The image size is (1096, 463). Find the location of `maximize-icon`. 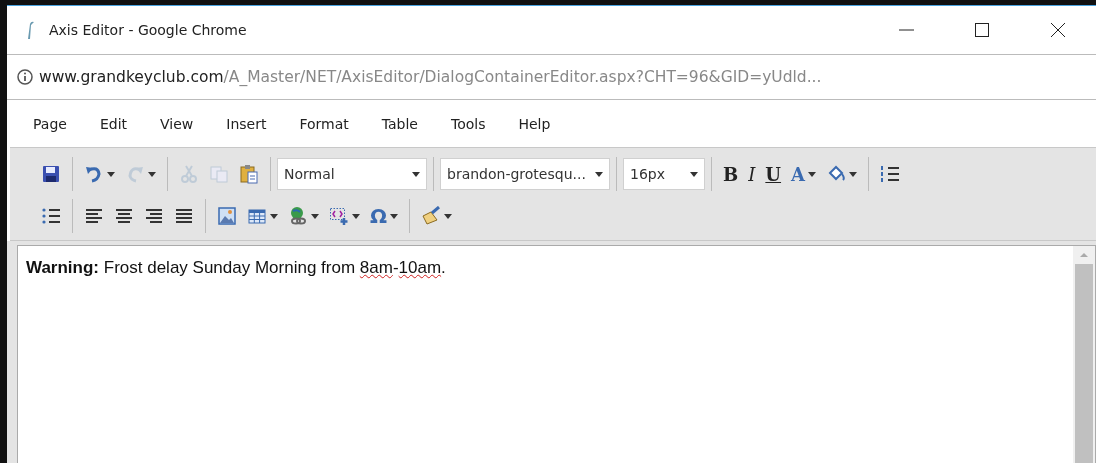

maximize-icon is located at coordinates (982, 30).